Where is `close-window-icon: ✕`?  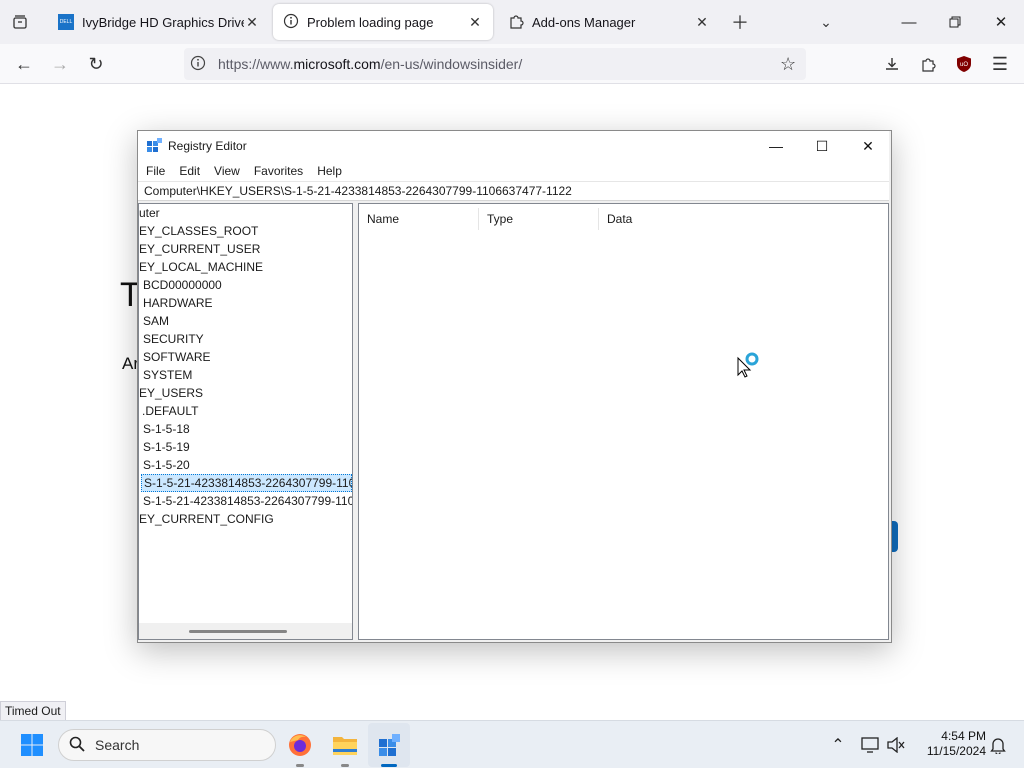 close-window-icon: ✕ is located at coordinates (1001, 22).